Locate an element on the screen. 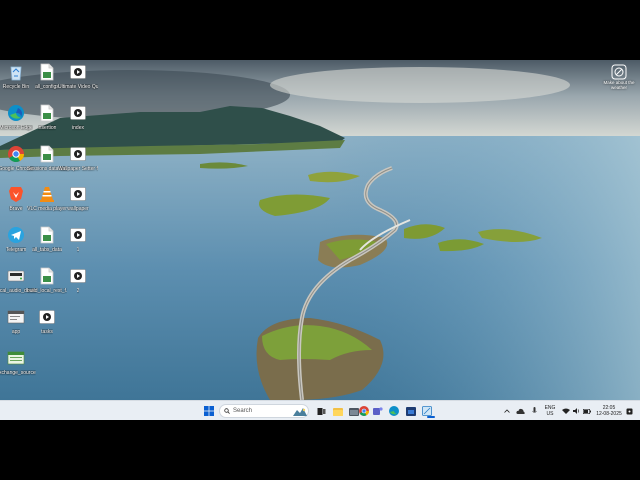 Image resolution: width=640 pixels, height=480 pixels. search-highlight-icon is located at coordinates (300, 411).